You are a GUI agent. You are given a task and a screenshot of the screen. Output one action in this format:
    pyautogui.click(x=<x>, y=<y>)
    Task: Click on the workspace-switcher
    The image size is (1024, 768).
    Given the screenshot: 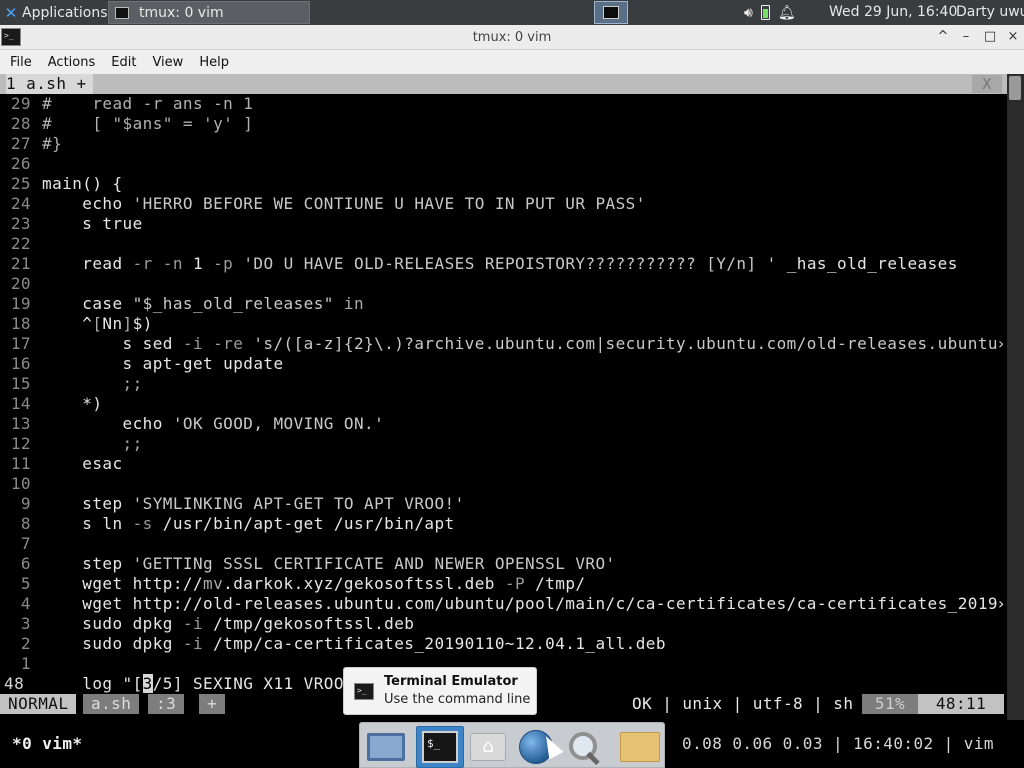 What is the action you would take?
    pyautogui.click(x=611, y=12)
    